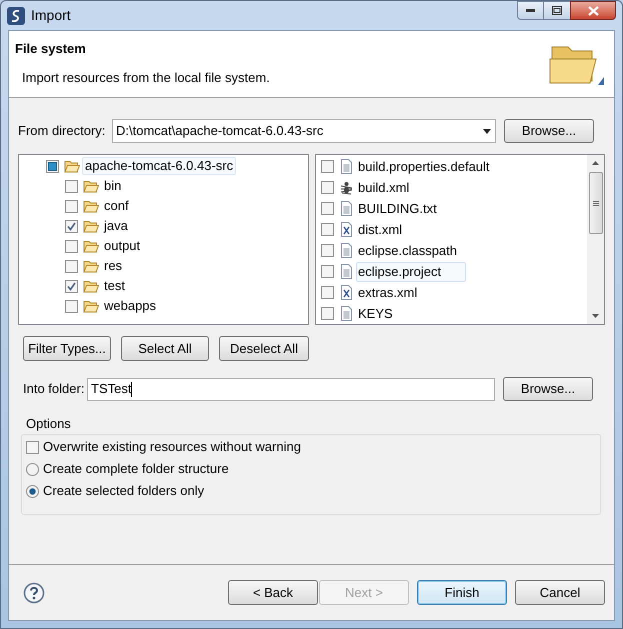 The height and width of the screenshot is (629, 623). What do you see at coordinates (146, 77) in the screenshot?
I see `page-description: Import resources from the local file system.` at bounding box center [146, 77].